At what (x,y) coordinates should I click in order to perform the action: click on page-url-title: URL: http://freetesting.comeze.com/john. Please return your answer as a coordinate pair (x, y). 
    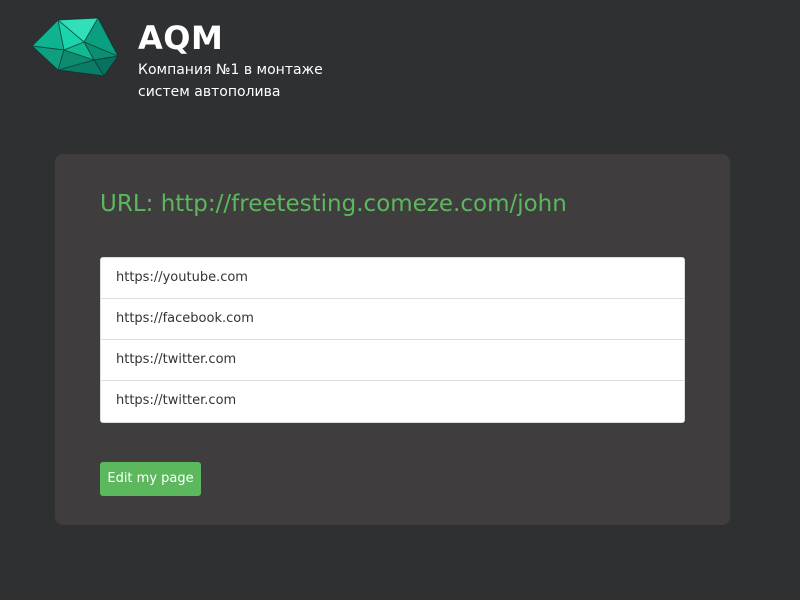
    Looking at the image, I should click on (333, 204).